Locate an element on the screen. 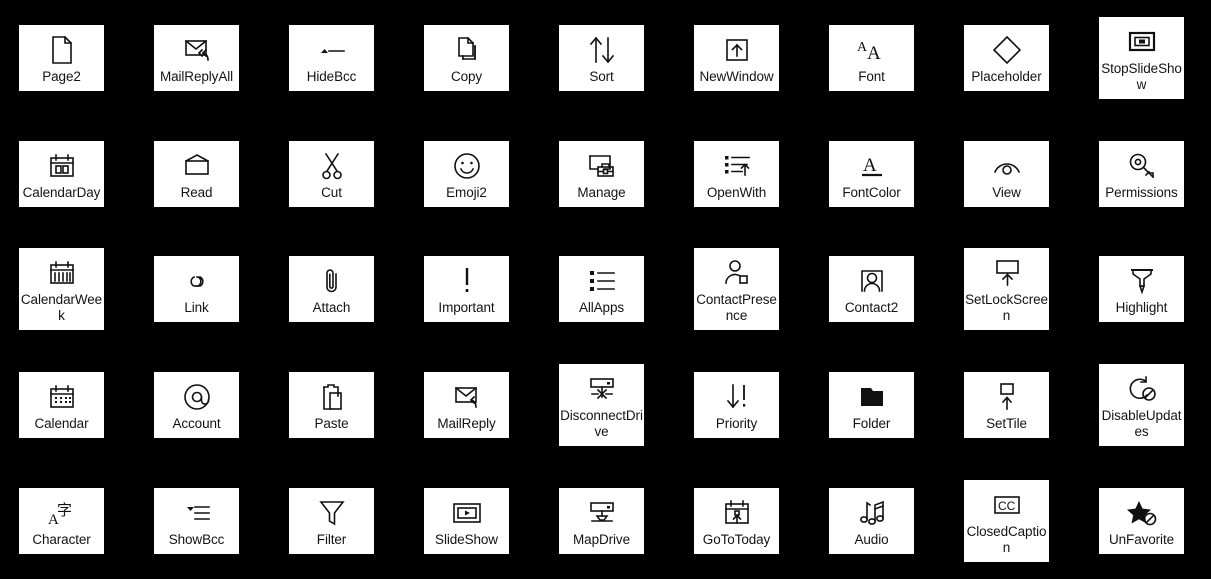 The image size is (1211, 579). icon-tile-showbcc: ShowBcc is located at coordinates (196, 521).